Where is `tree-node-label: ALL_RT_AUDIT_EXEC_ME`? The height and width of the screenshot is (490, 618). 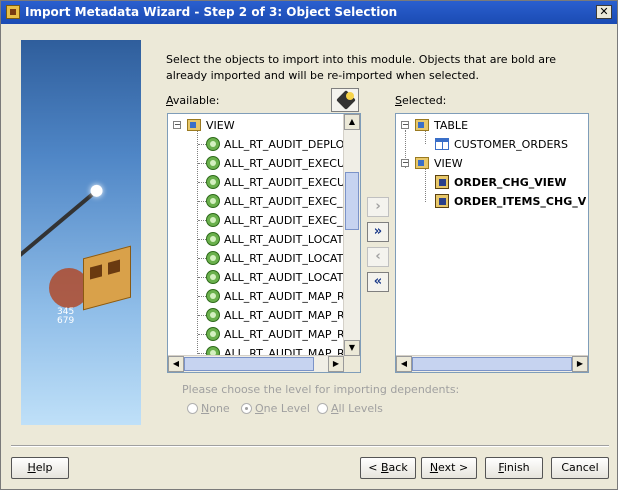
tree-node-label: ALL_RT_AUDIT_EXEC_ME is located at coordinates (284, 220).